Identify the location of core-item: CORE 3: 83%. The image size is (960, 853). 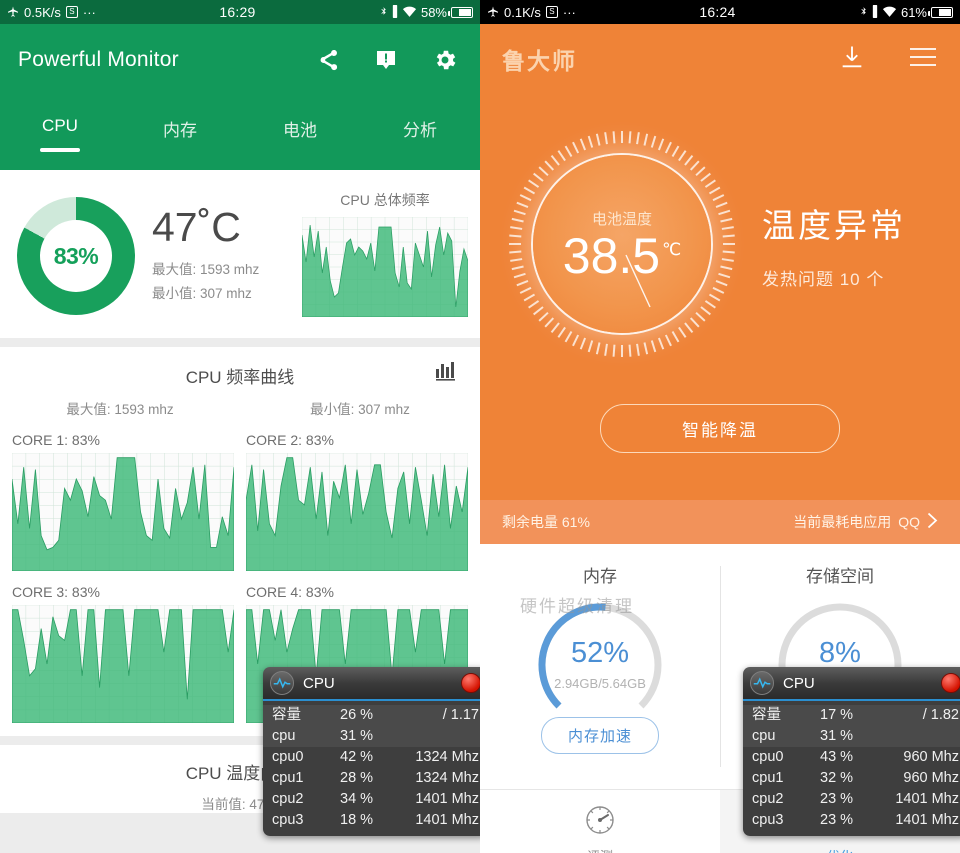
(125, 656).